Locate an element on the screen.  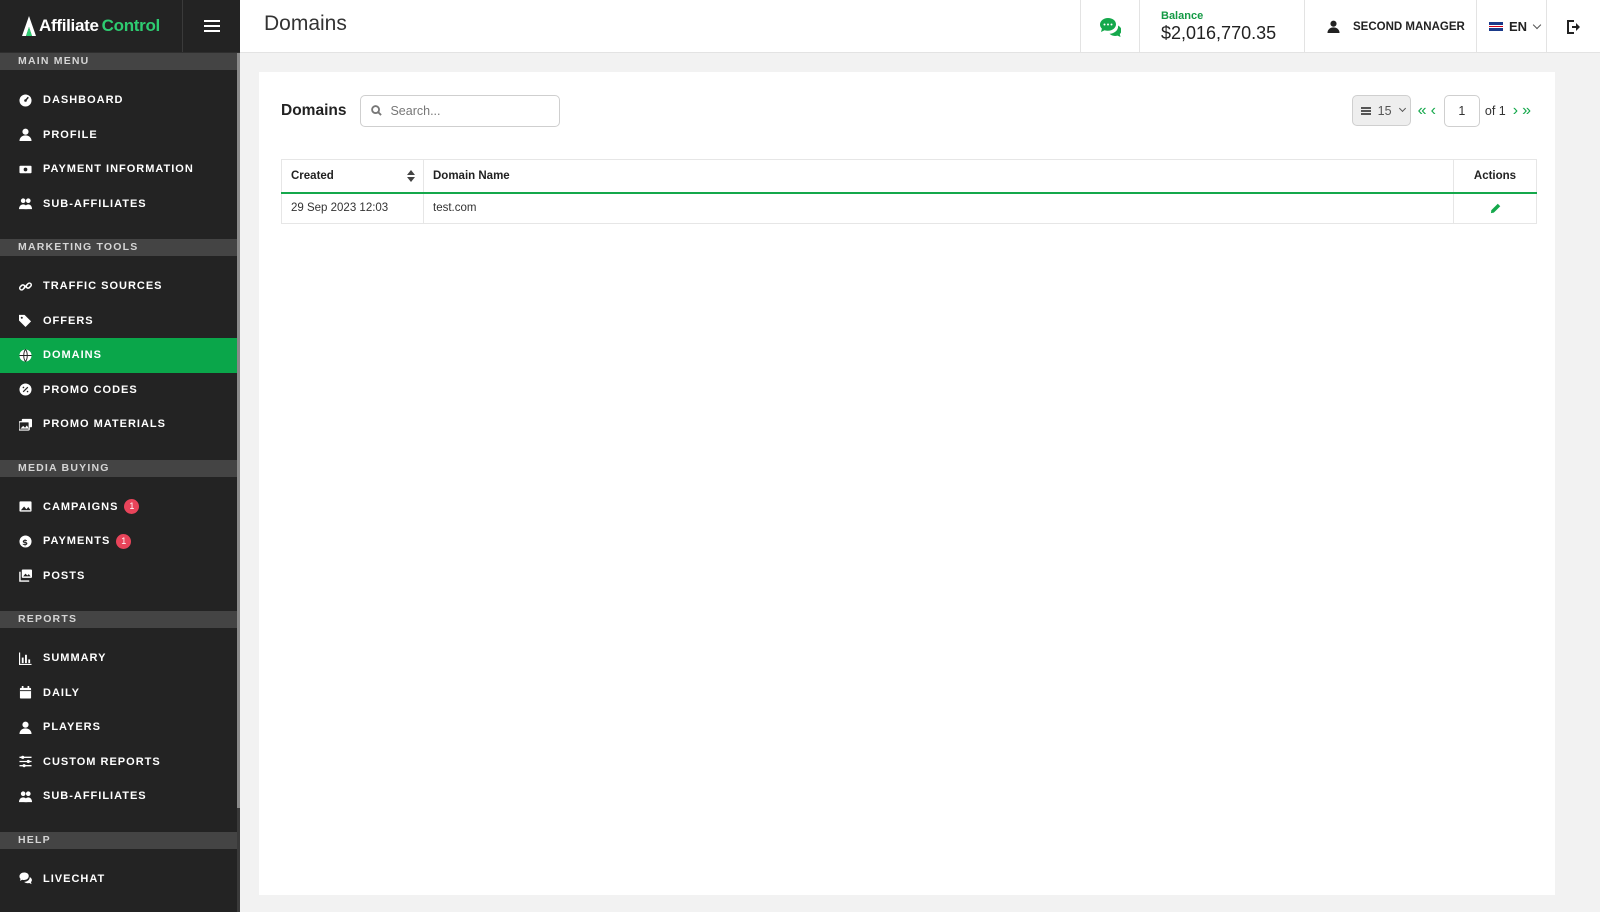
pagination: 15 « ‹ of 1 › » is located at coordinates (1442, 110).